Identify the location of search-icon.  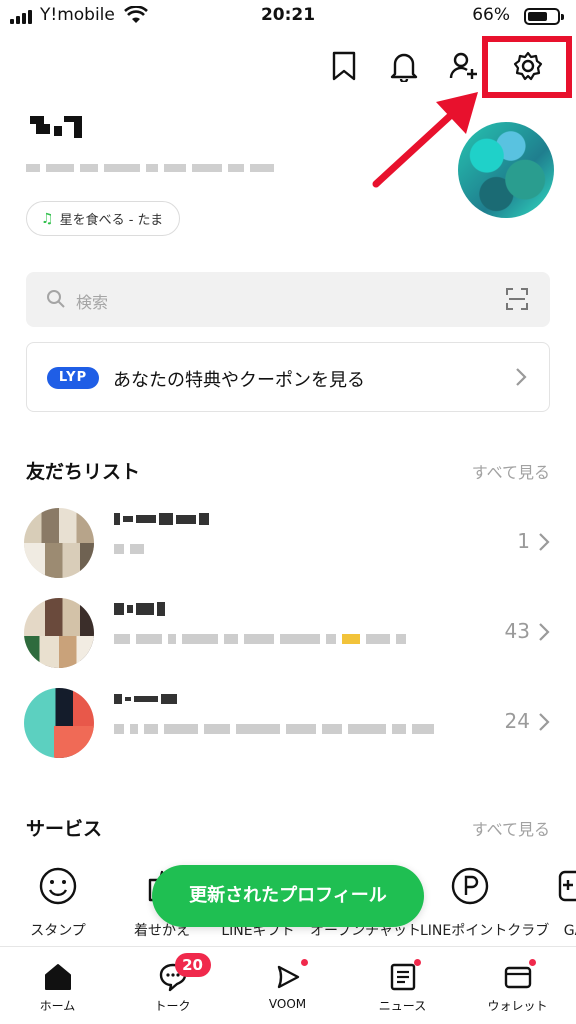
(56, 299).